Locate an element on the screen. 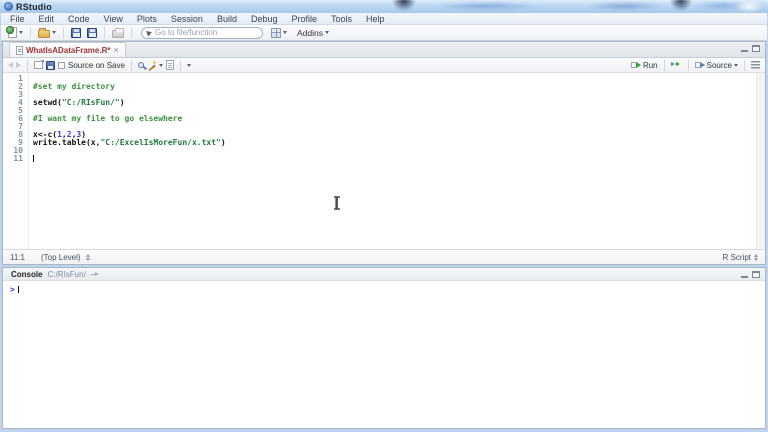  code-token: setwd( is located at coordinates (47, 102).